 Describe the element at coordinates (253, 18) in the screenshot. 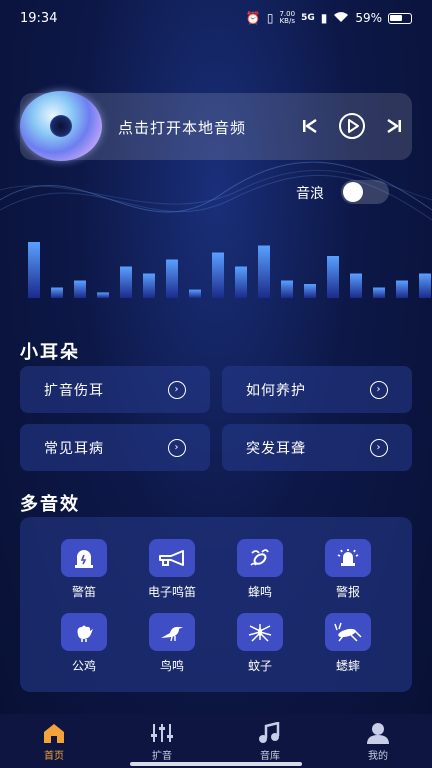

I see `alarm-icon: ⏰` at that location.